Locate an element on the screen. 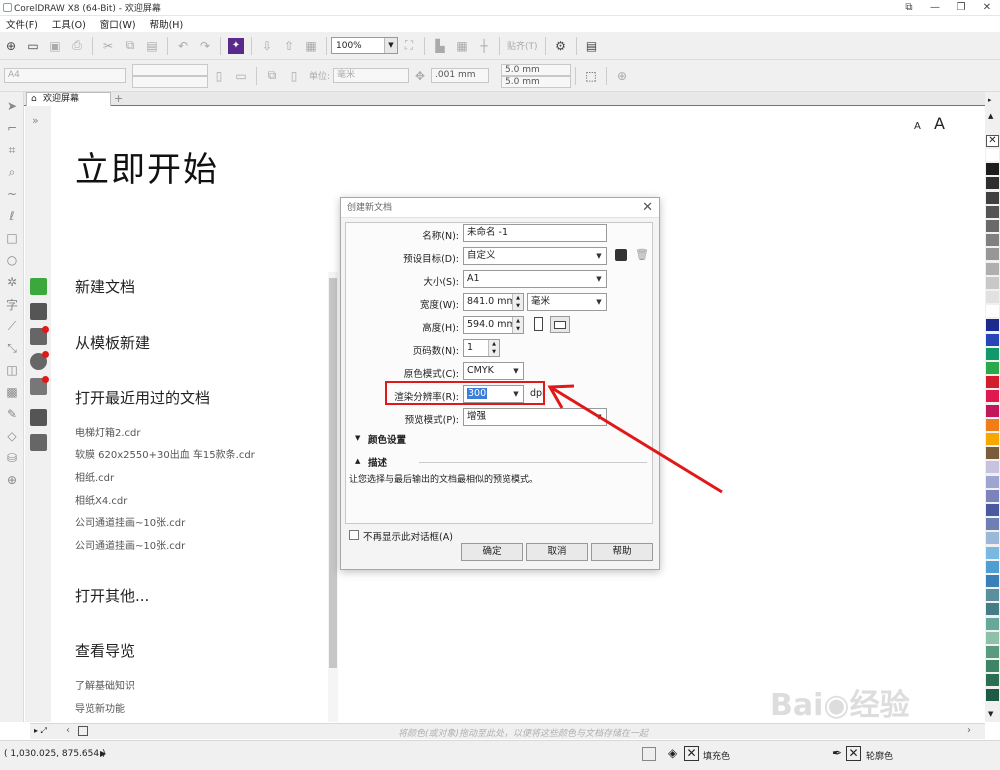 The image size is (1000, 770). cut-icon: ✂ is located at coordinates (108, 46).